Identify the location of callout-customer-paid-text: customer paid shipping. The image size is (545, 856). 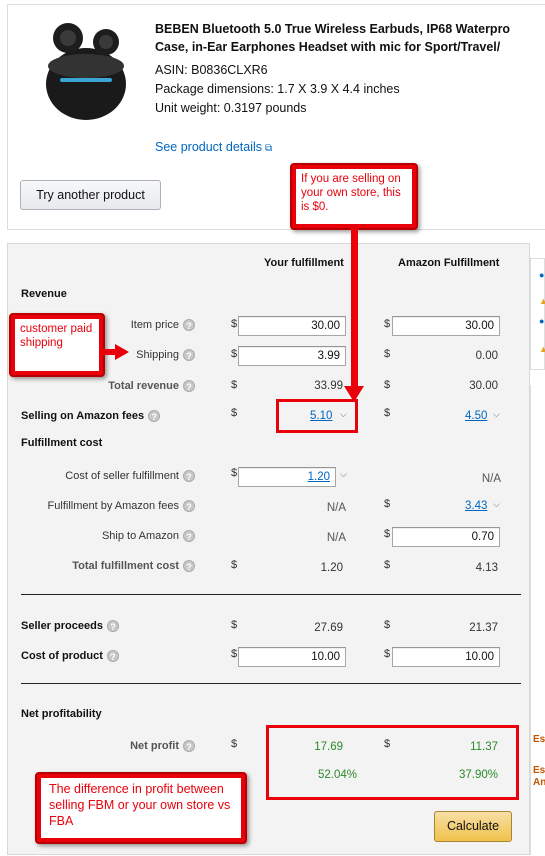
(57, 345).